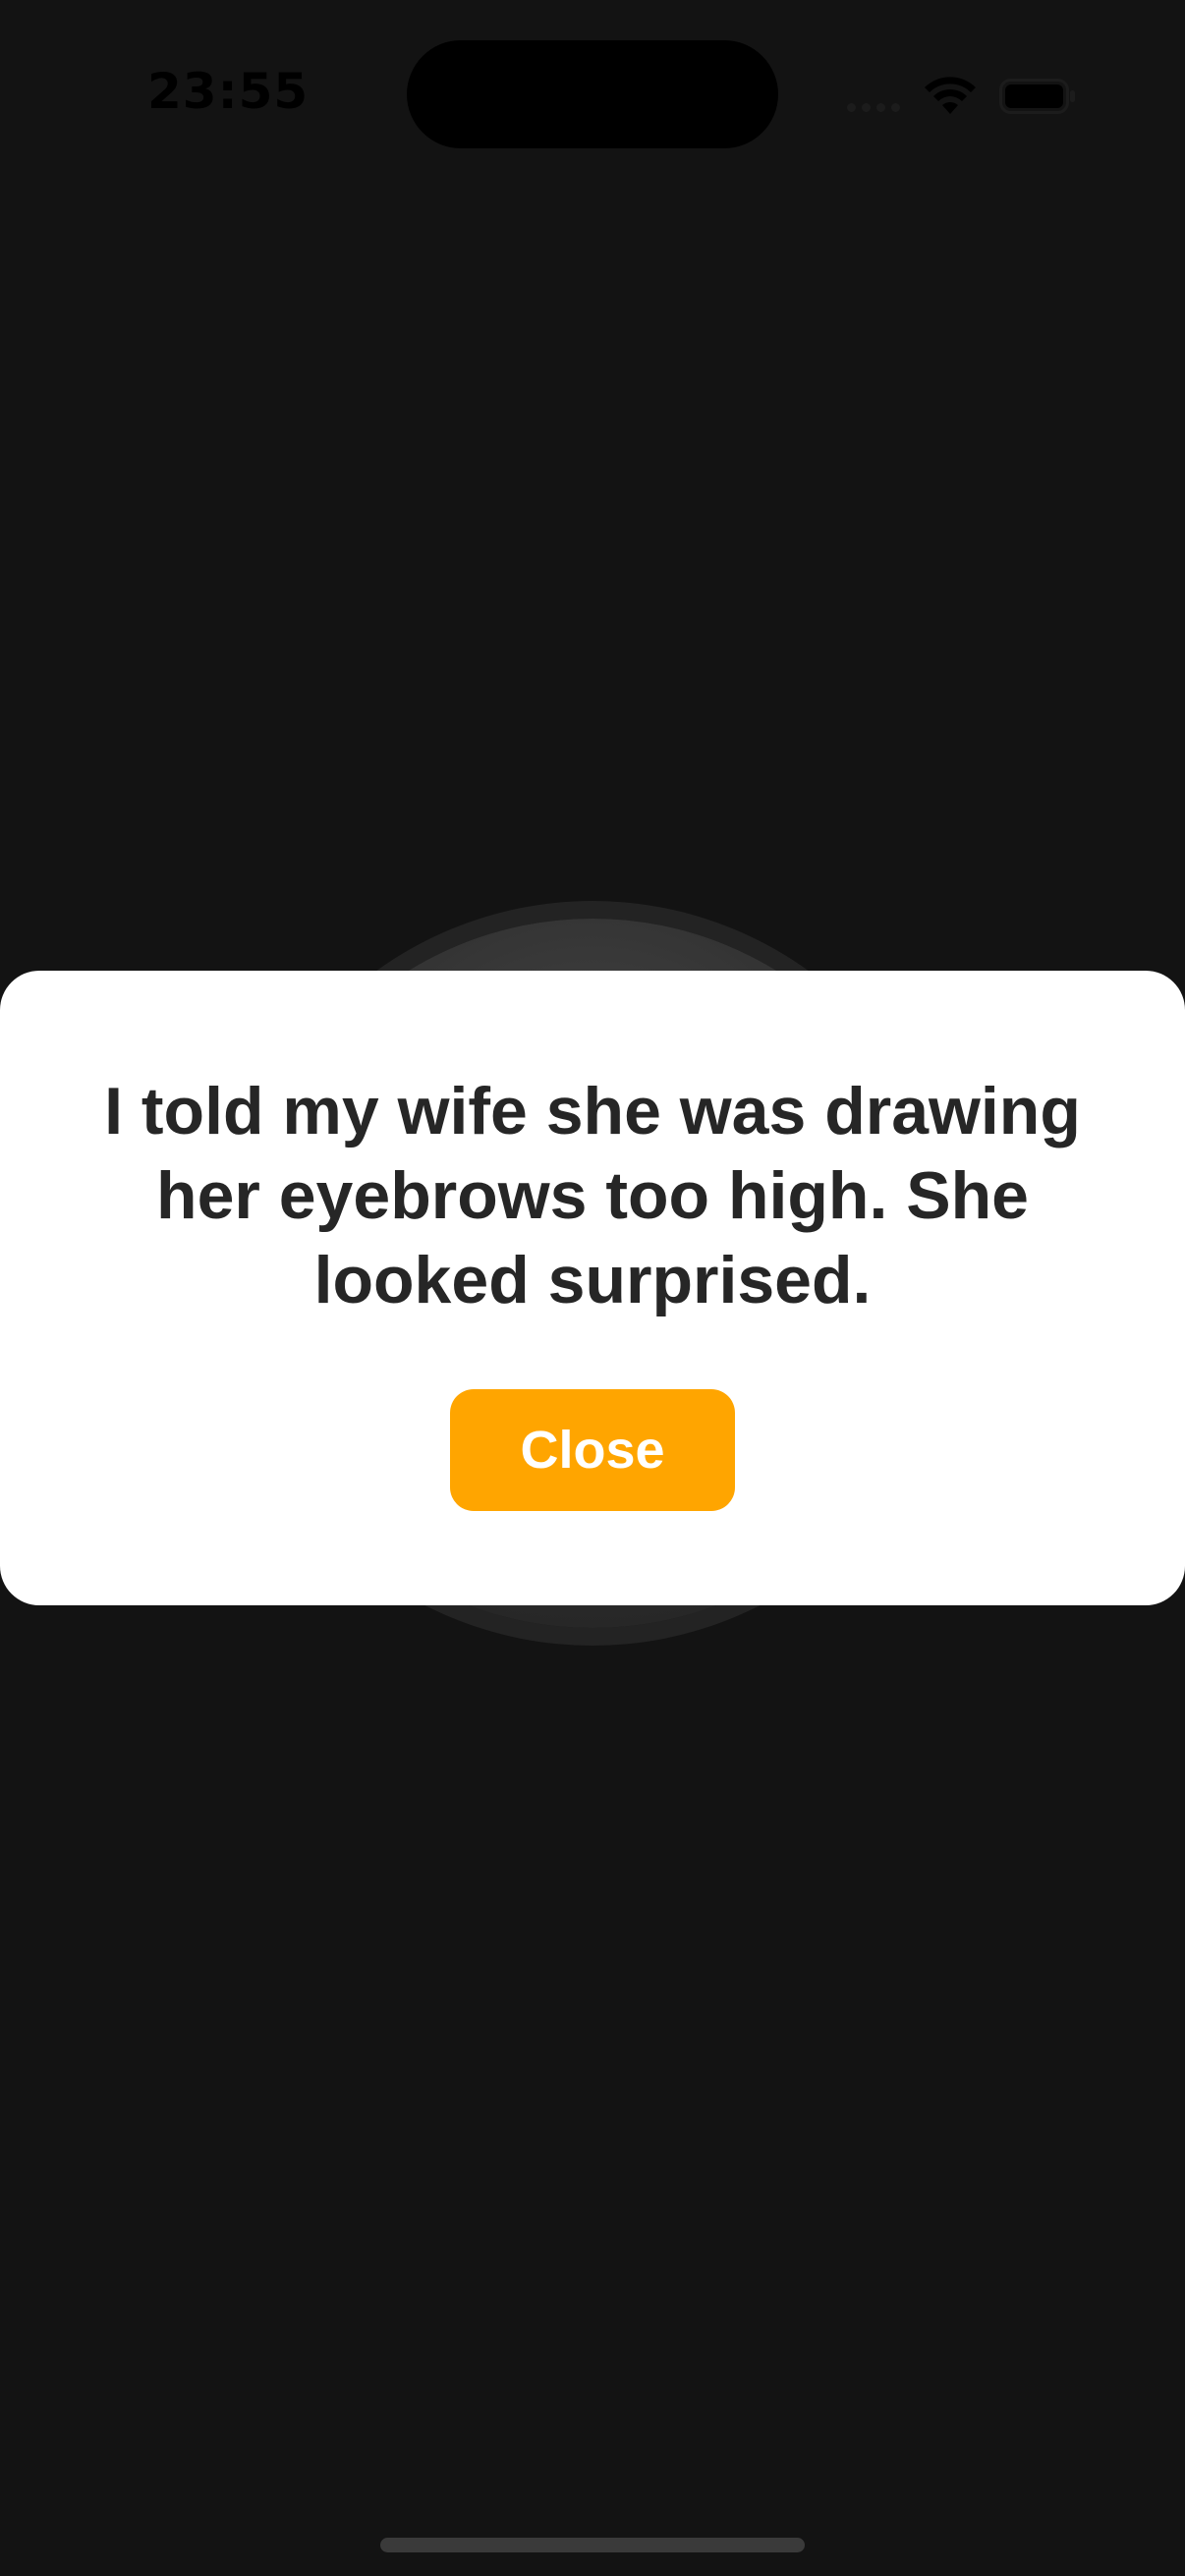 Image resolution: width=1185 pixels, height=2576 pixels. What do you see at coordinates (951, 95) in the screenshot?
I see `wifi-icon` at bounding box center [951, 95].